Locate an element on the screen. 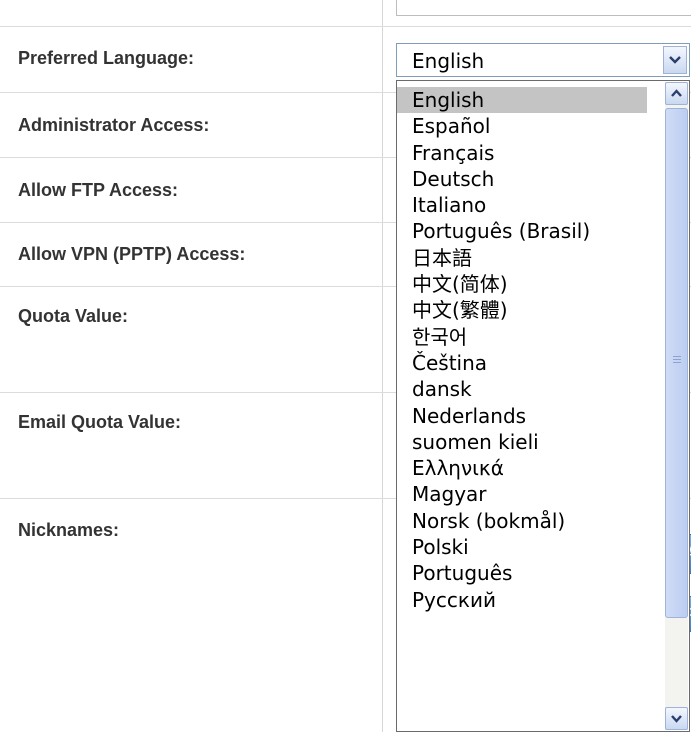  language-option: Italiano is located at coordinates (522, 205).